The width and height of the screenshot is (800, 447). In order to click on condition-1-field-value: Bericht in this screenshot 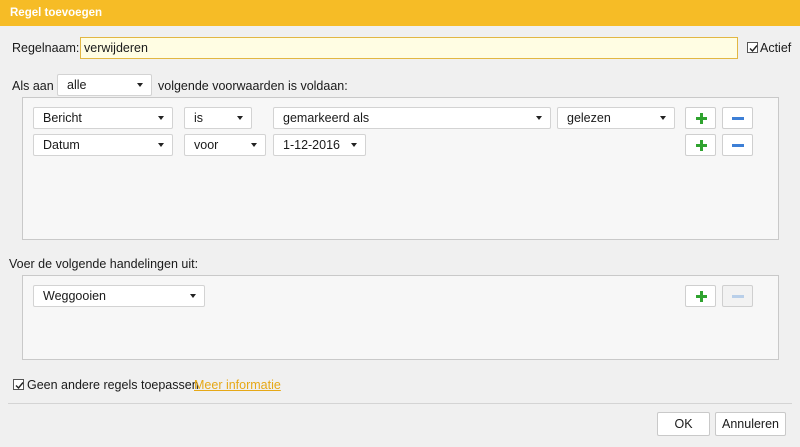, I will do `click(62, 118)`.